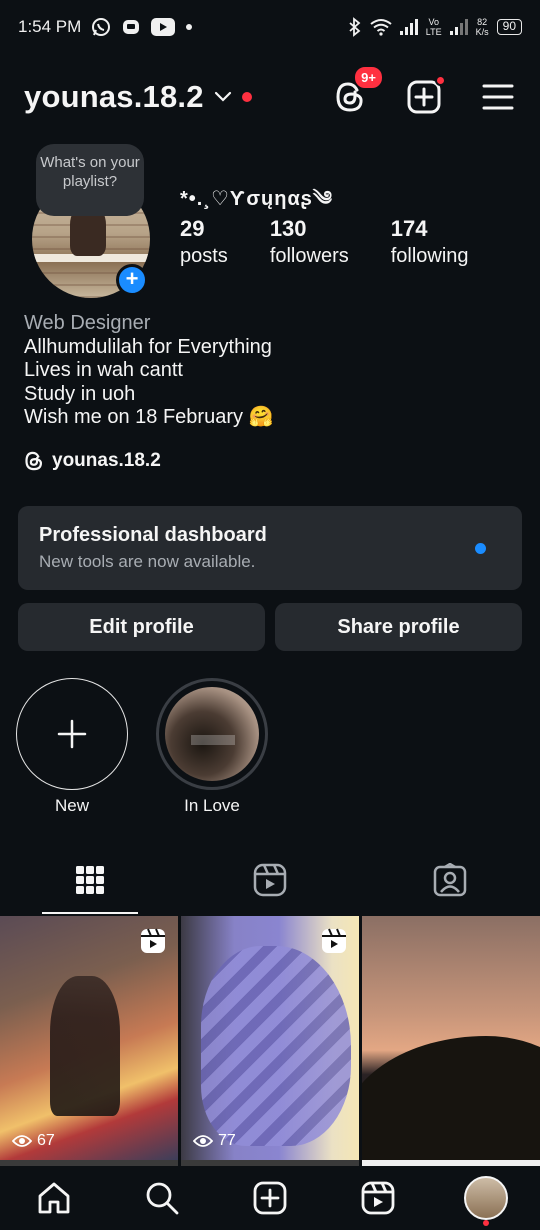  I want to click on status-bar: 1:54 PM Vo LTE 82 K/s 90, so click(270, 27).